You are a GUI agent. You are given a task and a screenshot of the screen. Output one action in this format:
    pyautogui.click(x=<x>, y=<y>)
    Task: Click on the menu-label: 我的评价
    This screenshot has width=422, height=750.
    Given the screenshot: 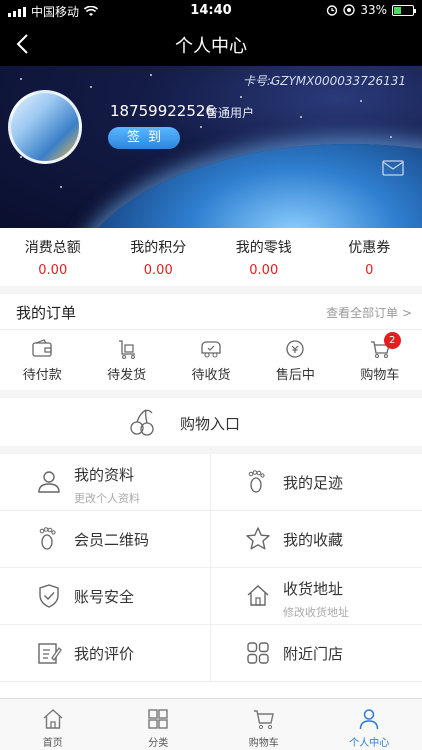 What is the action you would take?
    pyautogui.click(x=104, y=654)
    